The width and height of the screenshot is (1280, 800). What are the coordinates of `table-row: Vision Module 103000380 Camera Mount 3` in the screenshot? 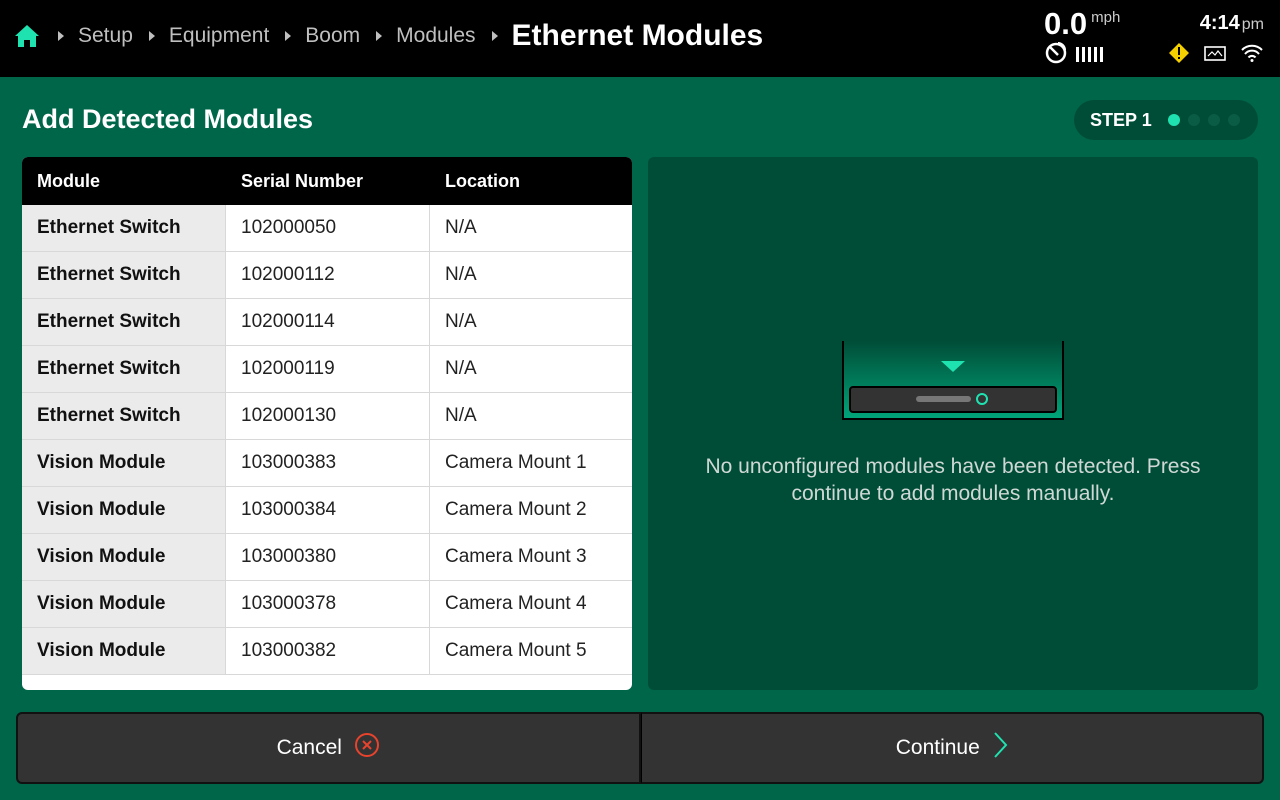 It's located at (327, 557).